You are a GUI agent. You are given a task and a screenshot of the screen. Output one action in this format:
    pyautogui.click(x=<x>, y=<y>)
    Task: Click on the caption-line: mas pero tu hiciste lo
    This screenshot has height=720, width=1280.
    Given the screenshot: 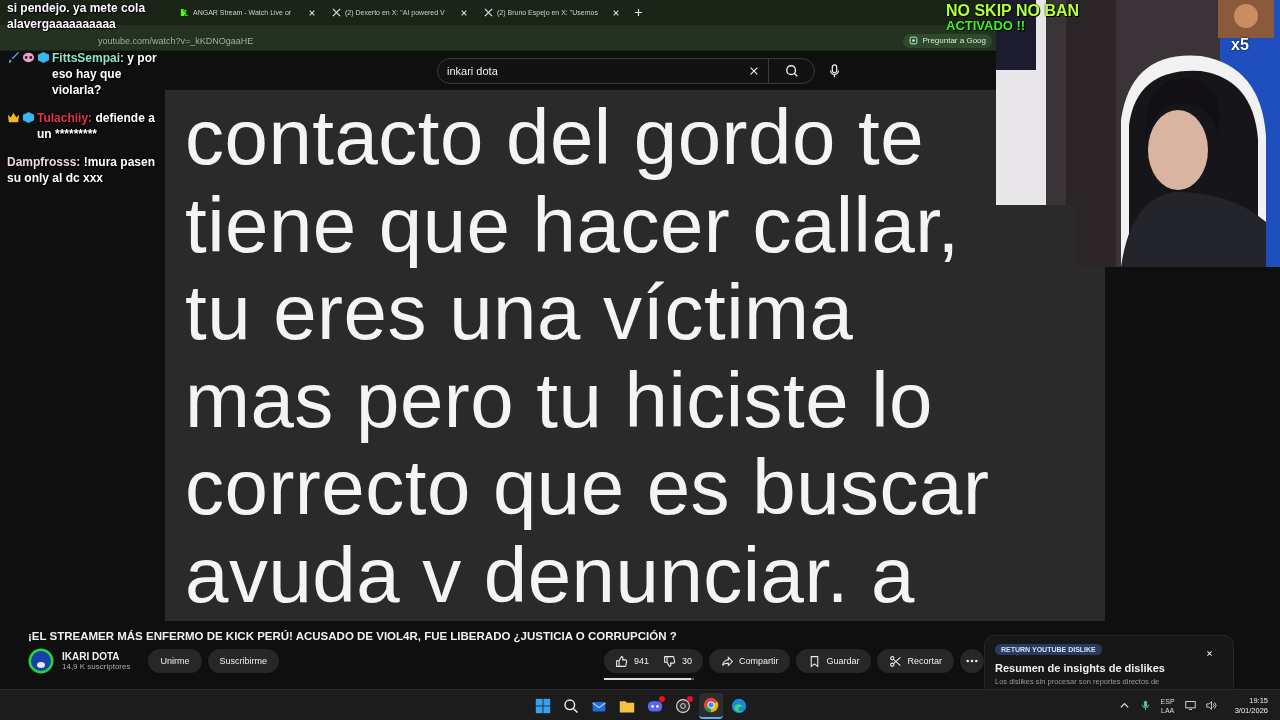 What is the action you would take?
    pyautogui.click(x=559, y=400)
    